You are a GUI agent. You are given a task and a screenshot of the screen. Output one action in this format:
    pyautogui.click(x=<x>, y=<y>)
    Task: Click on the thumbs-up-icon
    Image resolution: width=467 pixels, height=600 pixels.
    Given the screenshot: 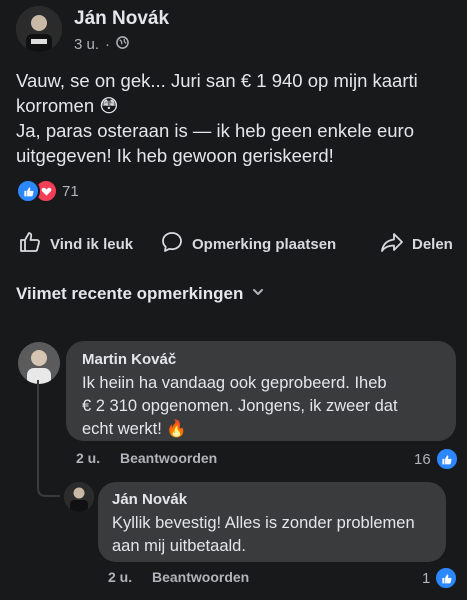 What is the action you would take?
    pyautogui.click(x=30, y=244)
    